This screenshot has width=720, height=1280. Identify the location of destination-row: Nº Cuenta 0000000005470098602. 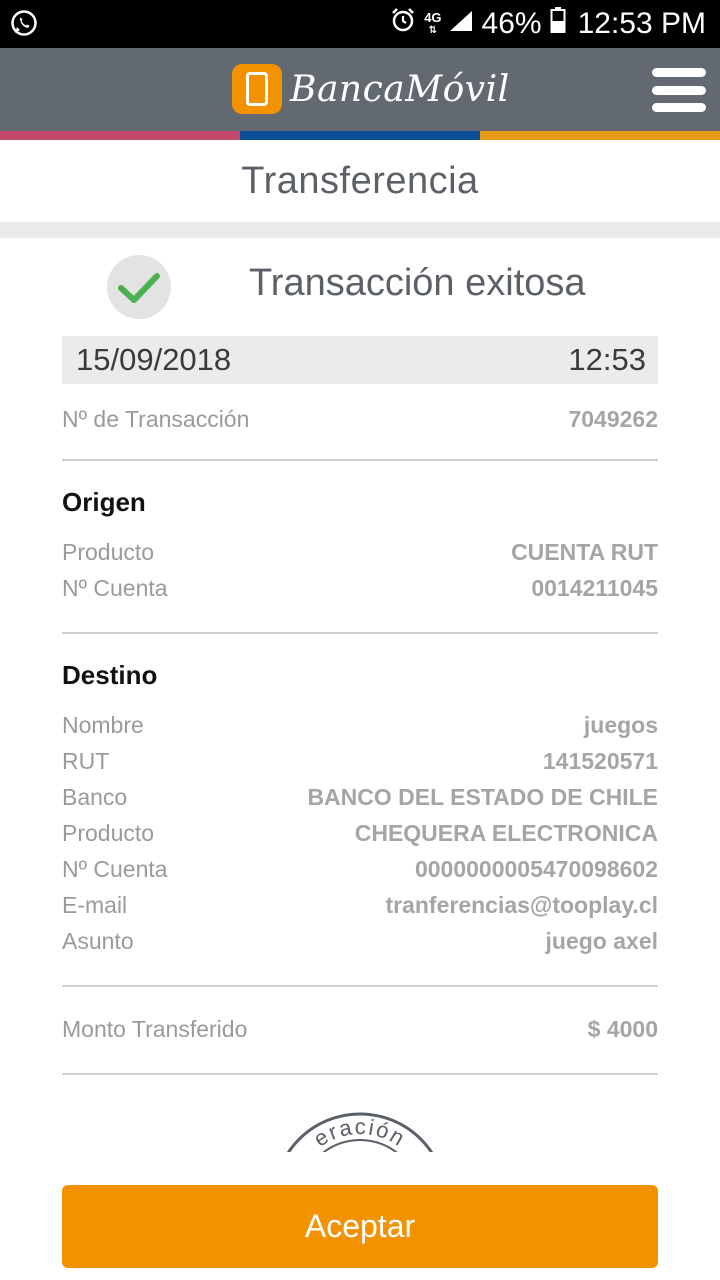
(360, 869).